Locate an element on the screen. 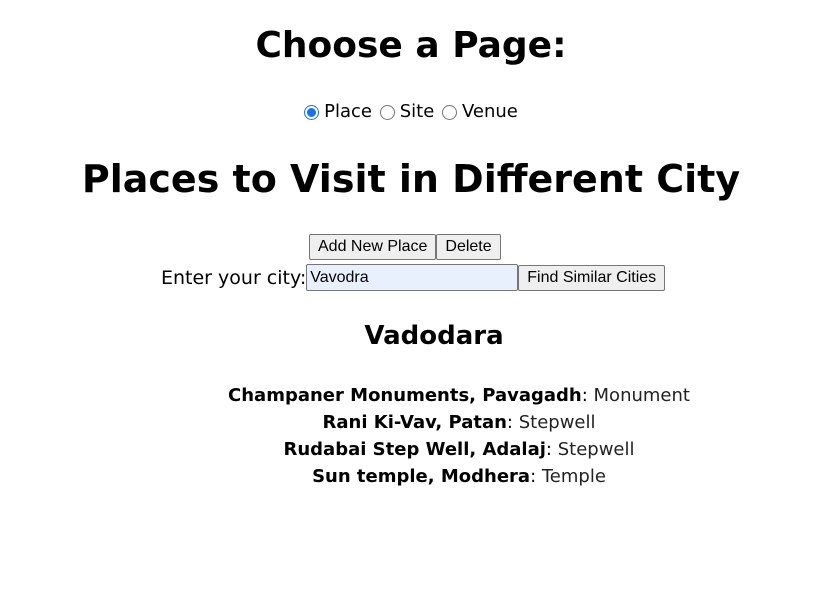 The width and height of the screenshot is (822, 613). place-type: Monument is located at coordinates (641, 395).